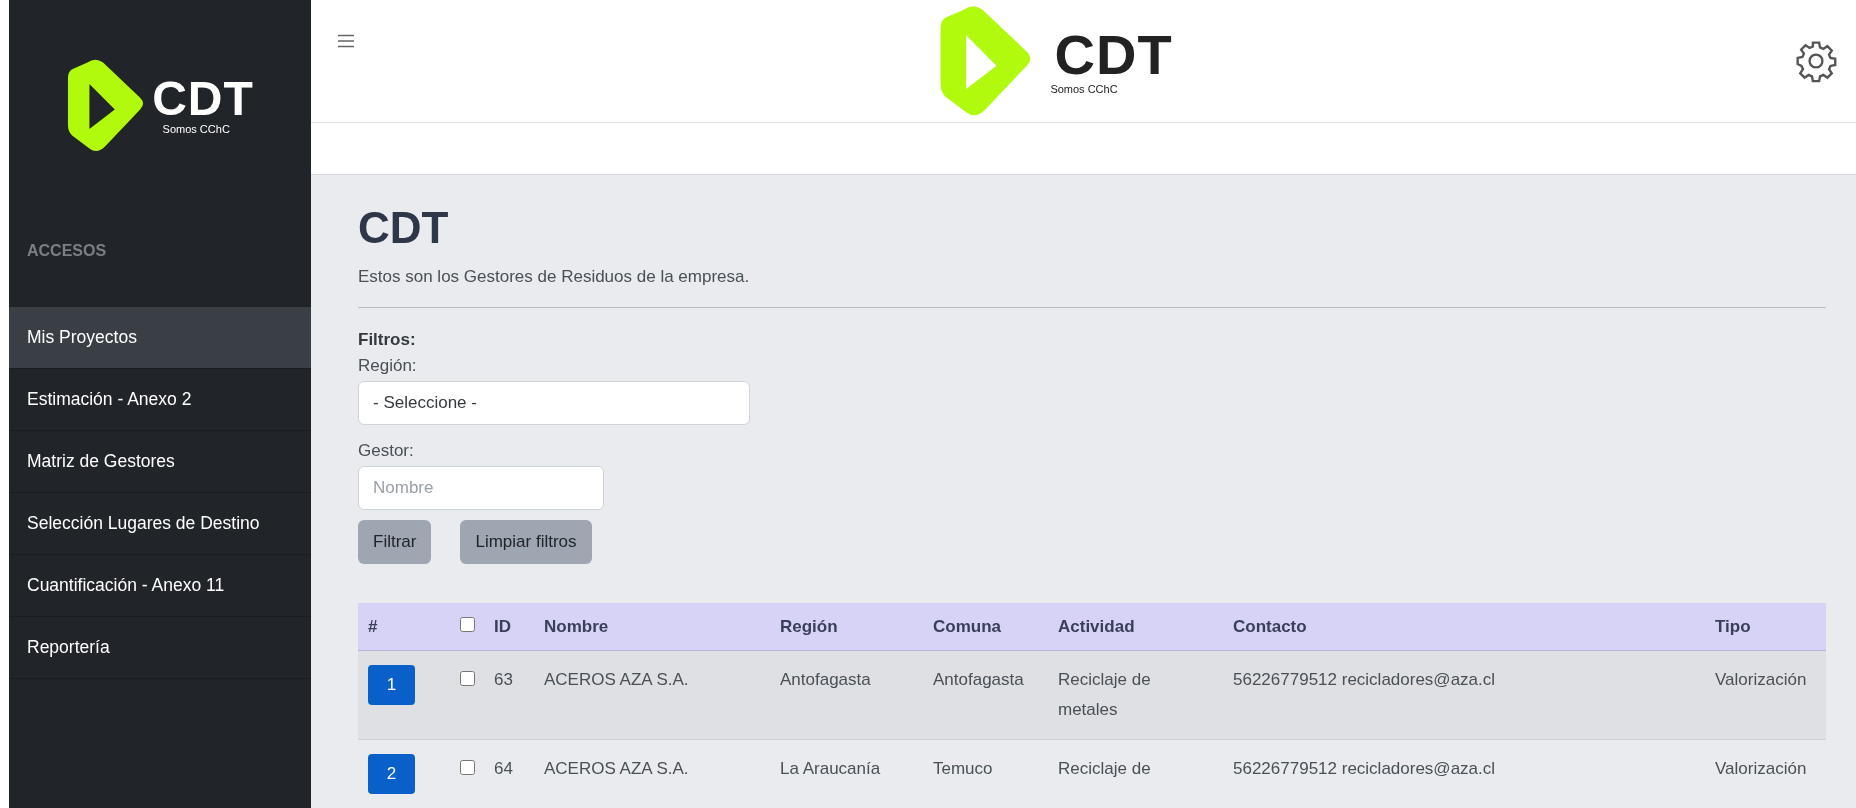 Image resolution: width=1856 pixels, height=808 pixels. I want to click on column-header: Región, so click(809, 626).